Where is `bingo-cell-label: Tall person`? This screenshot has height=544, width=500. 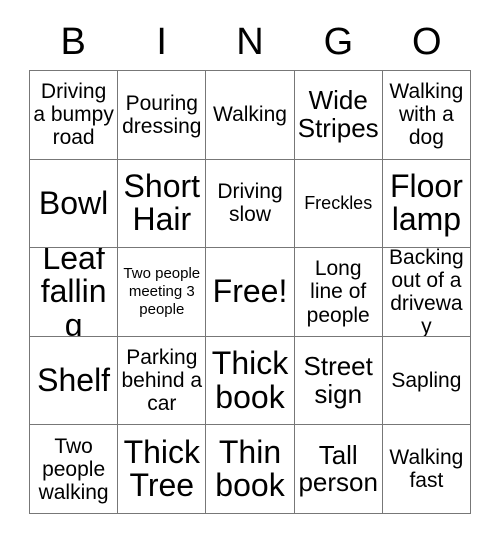
bingo-cell-label: Tall person is located at coordinates (338, 468).